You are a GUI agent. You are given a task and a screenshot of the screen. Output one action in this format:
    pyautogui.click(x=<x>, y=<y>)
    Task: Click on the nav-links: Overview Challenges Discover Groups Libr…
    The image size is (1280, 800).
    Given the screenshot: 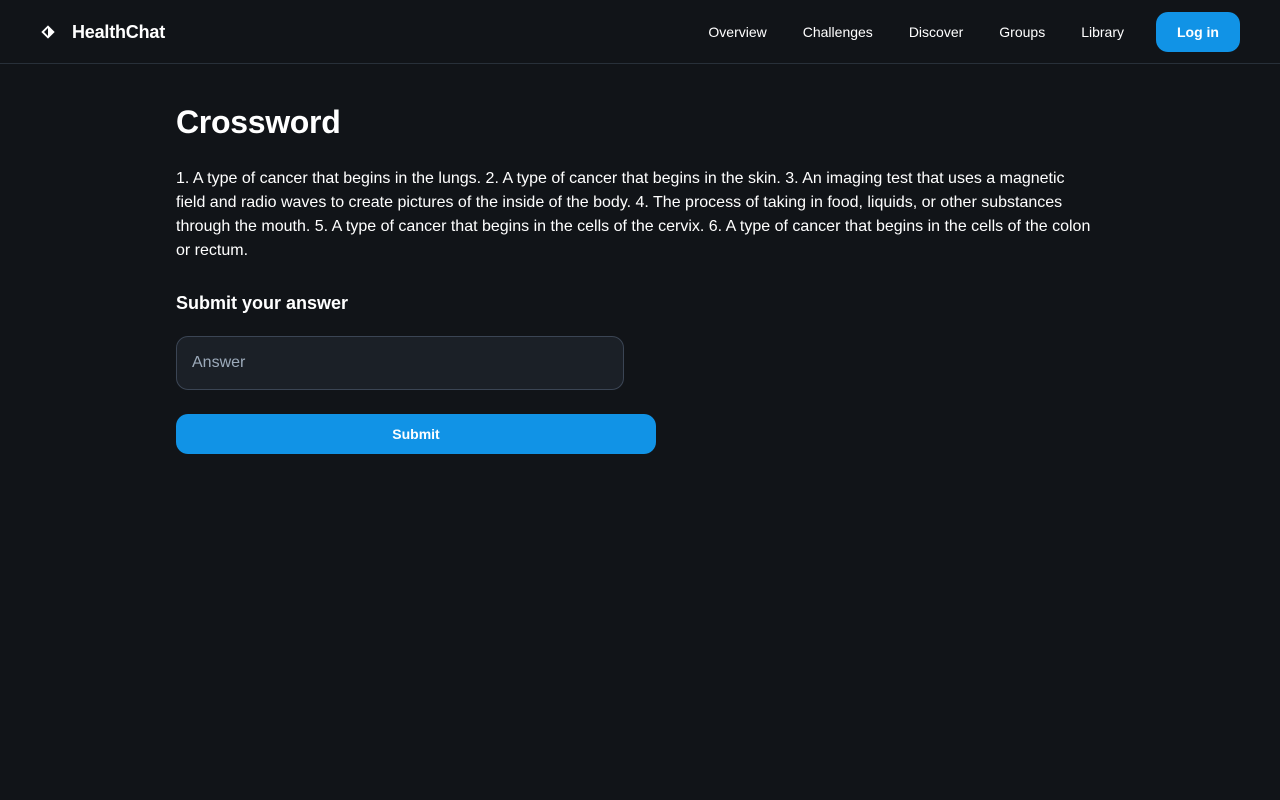 What is the action you would take?
    pyautogui.click(x=916, y=32)
    